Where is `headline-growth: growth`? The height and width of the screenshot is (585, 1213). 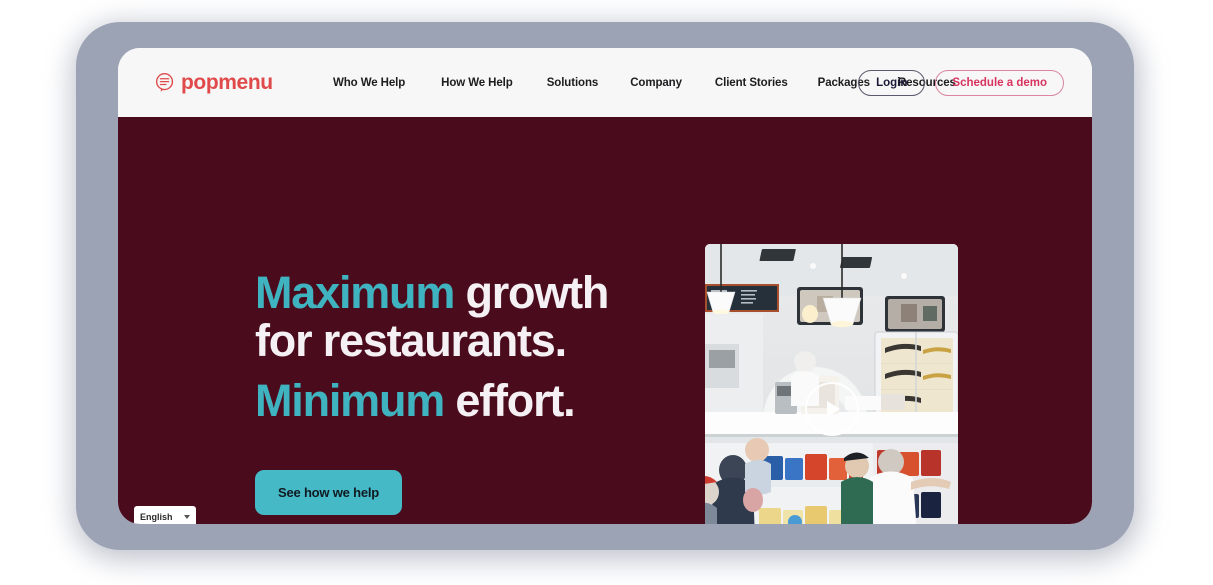
headline-growth: growth is located at coordinates (531, 292).